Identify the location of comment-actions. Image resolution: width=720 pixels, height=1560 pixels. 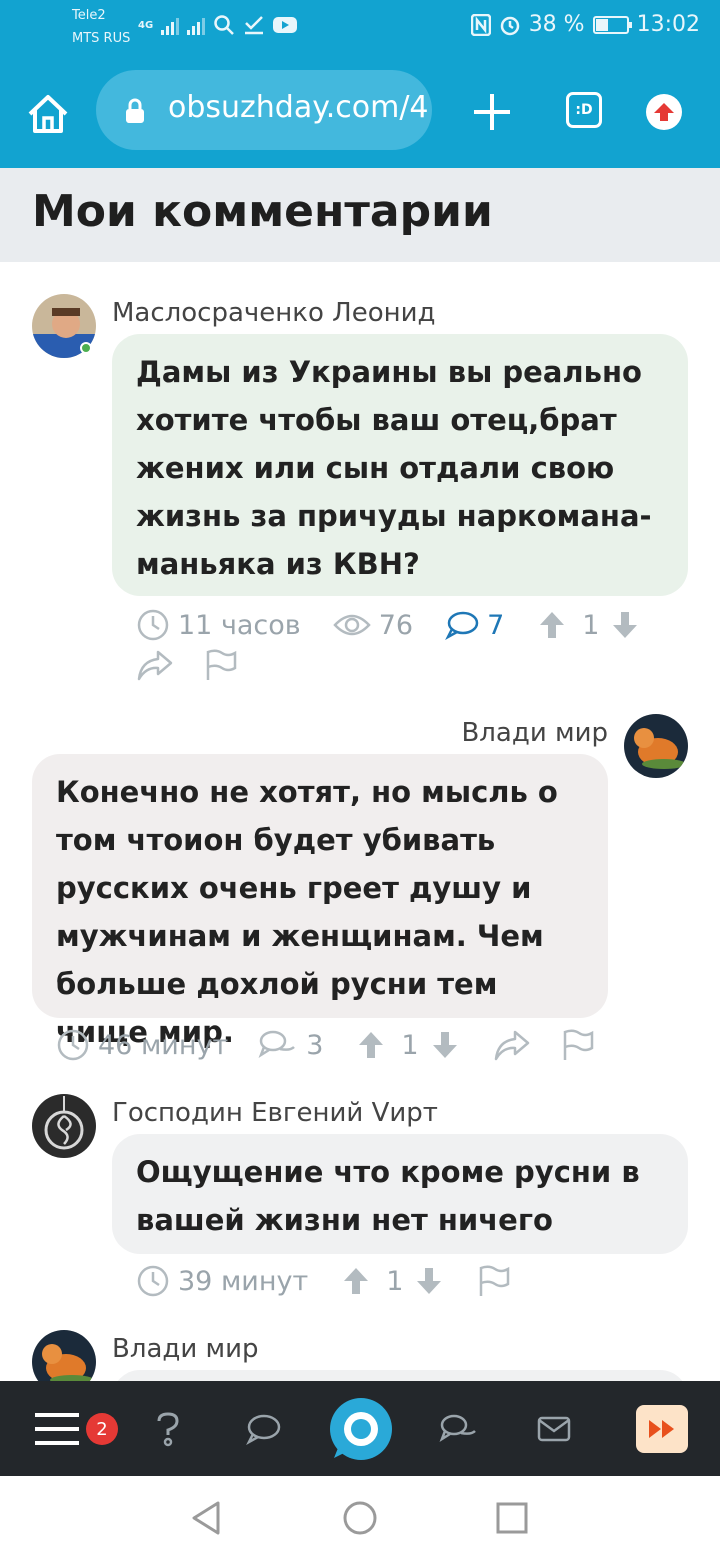
(187, 665).